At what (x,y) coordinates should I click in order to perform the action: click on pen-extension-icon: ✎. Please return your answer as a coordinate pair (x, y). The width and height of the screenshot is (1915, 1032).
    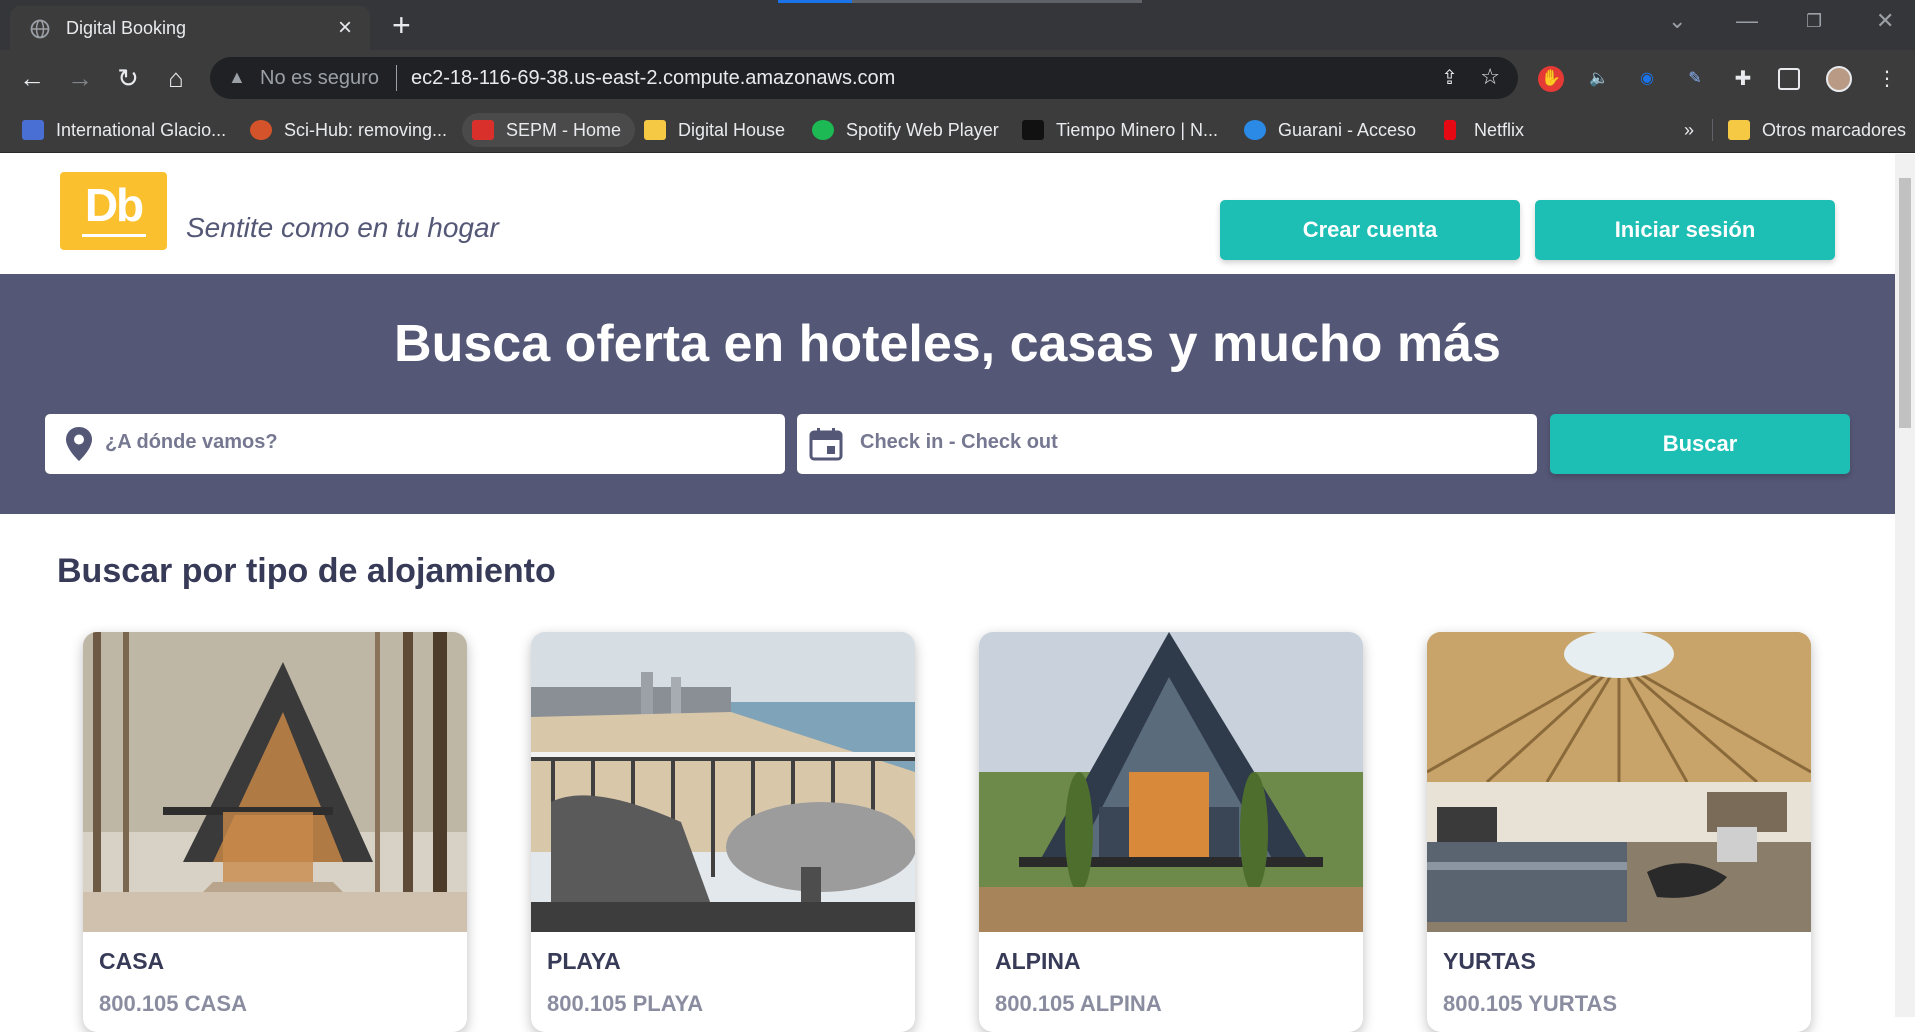
    Looking at the image, I should click on (1695, 79).